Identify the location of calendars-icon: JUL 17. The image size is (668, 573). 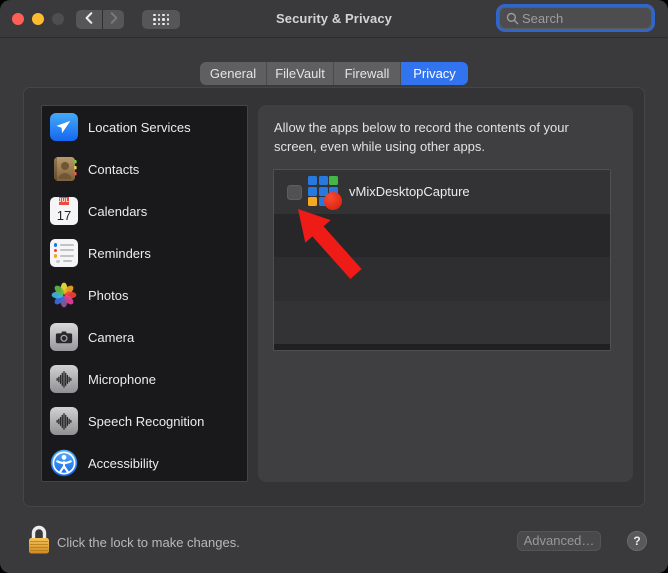
(64, 211).